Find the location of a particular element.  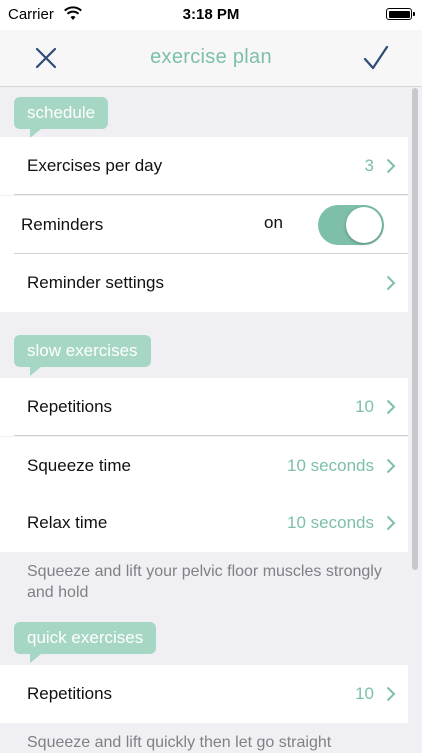

row-label: Exercises per day is located at coordinates (95, 165).